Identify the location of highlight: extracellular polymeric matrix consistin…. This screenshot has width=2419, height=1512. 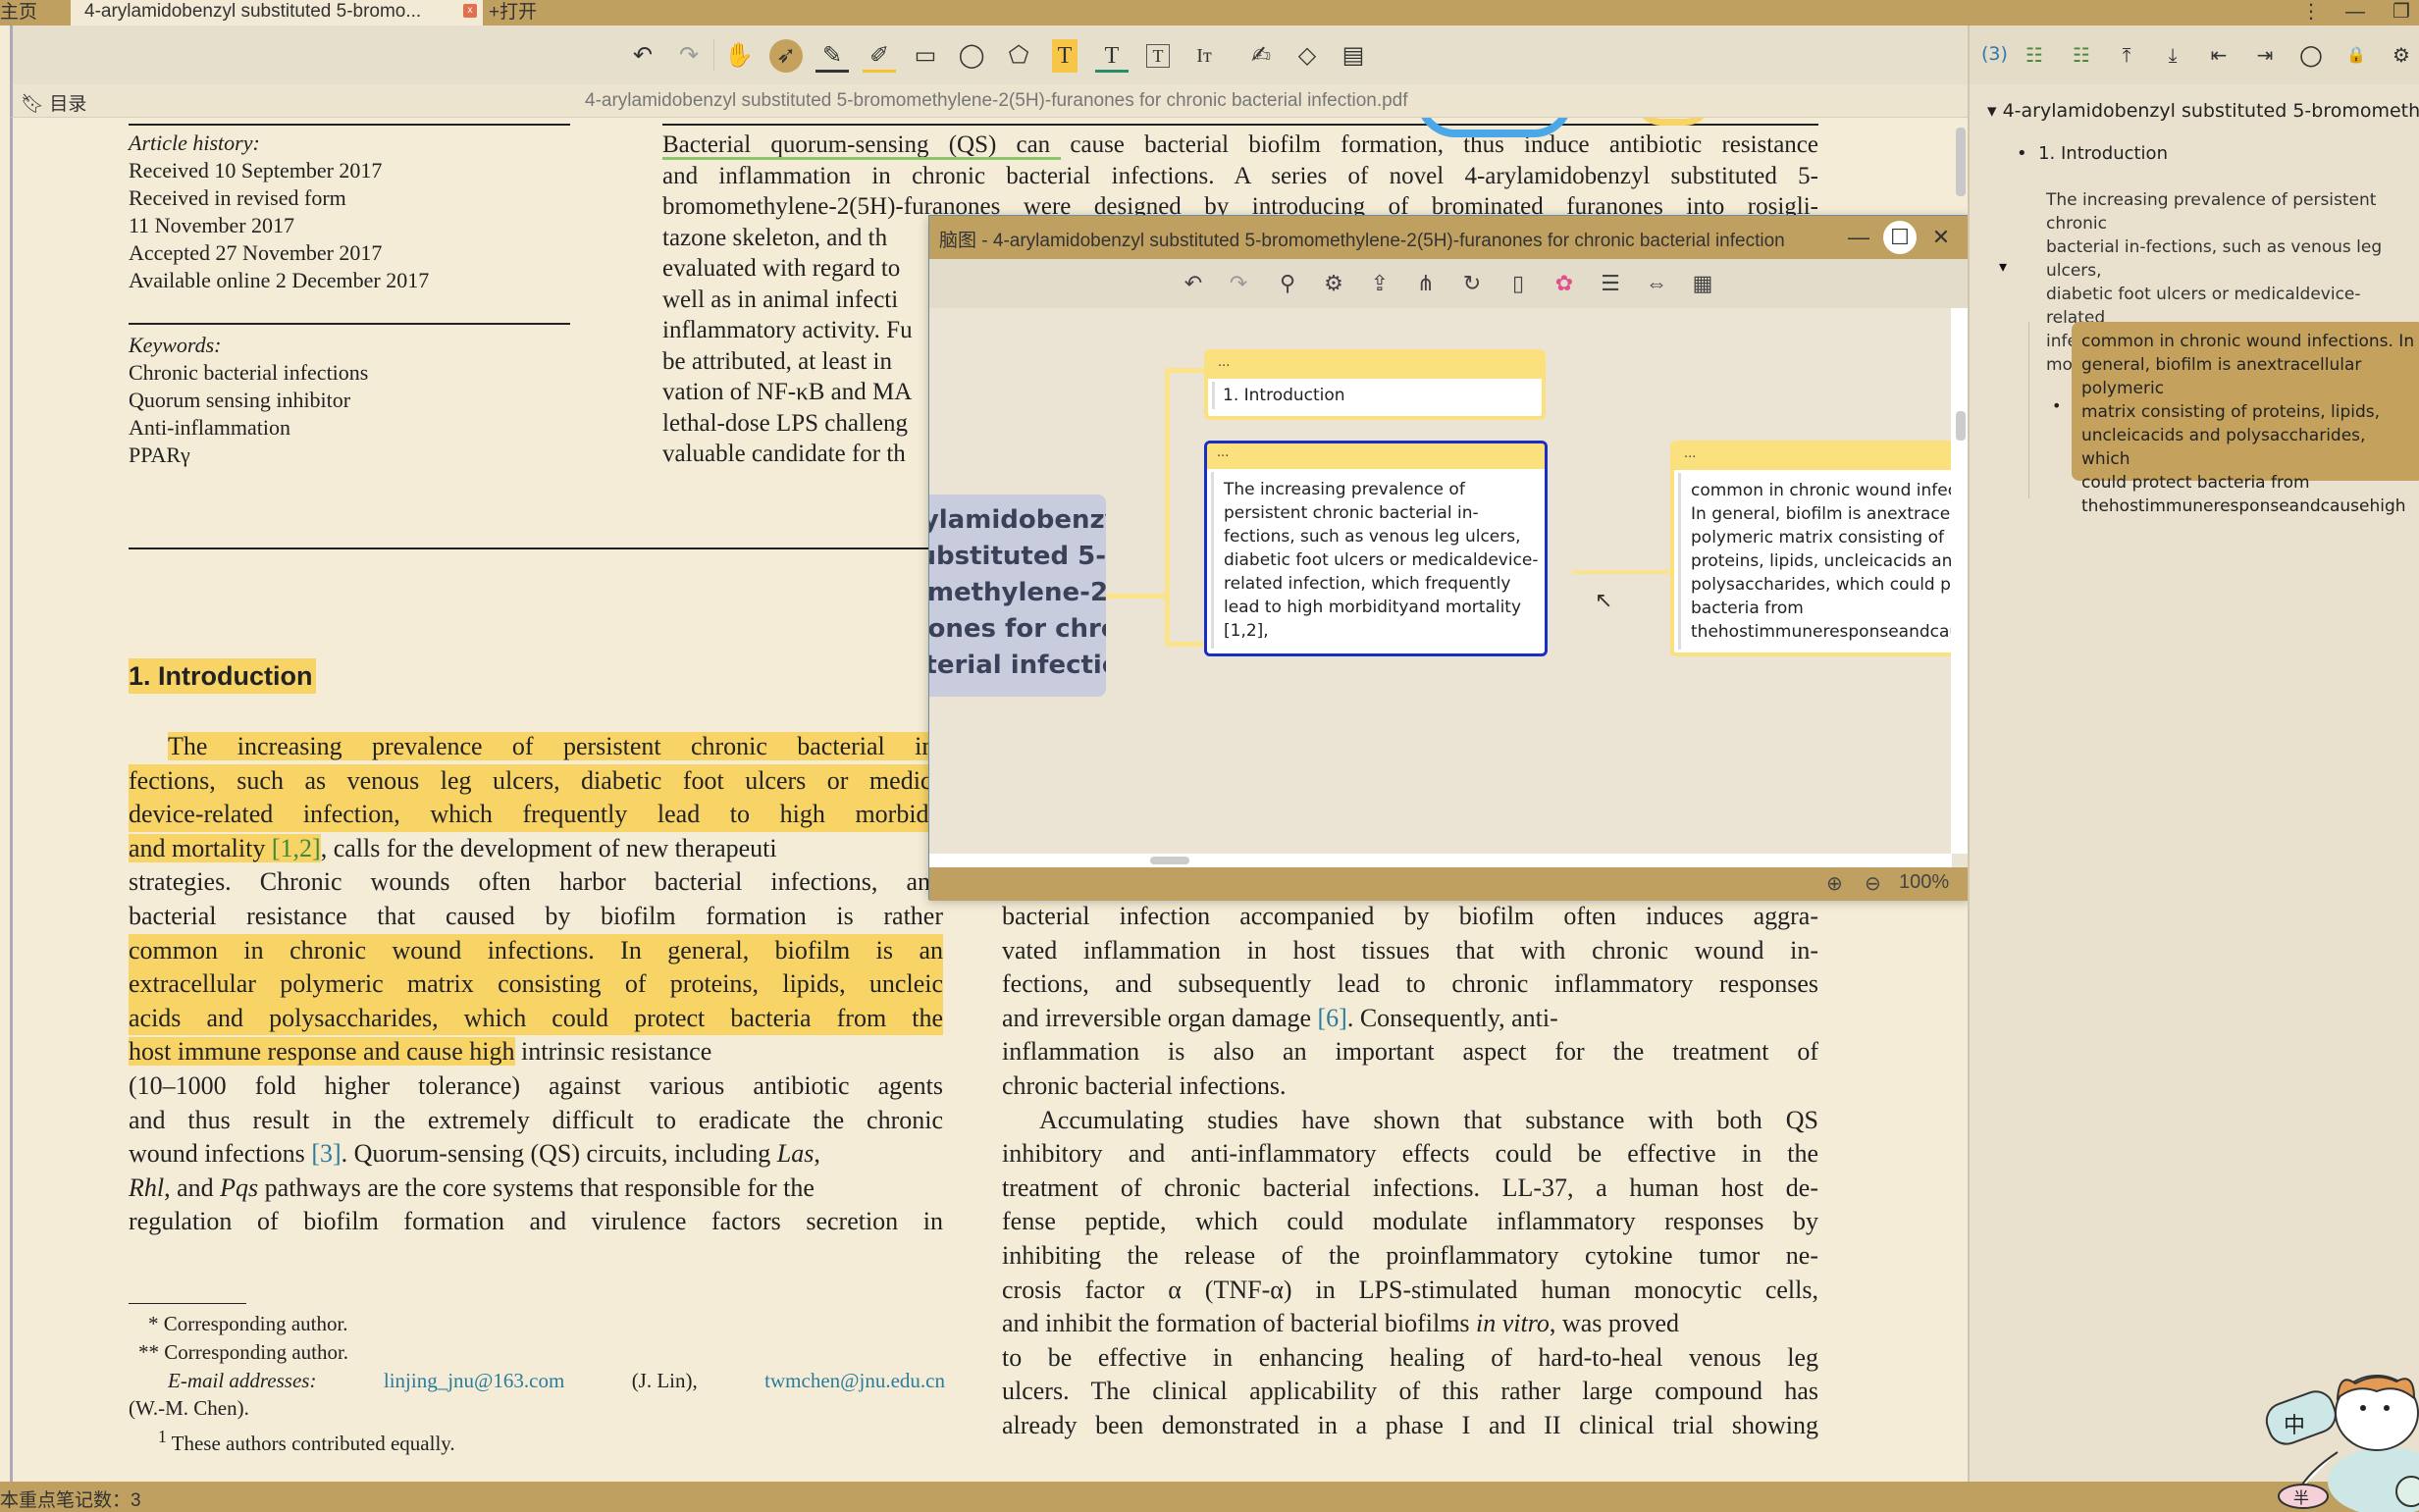
(536, 984).